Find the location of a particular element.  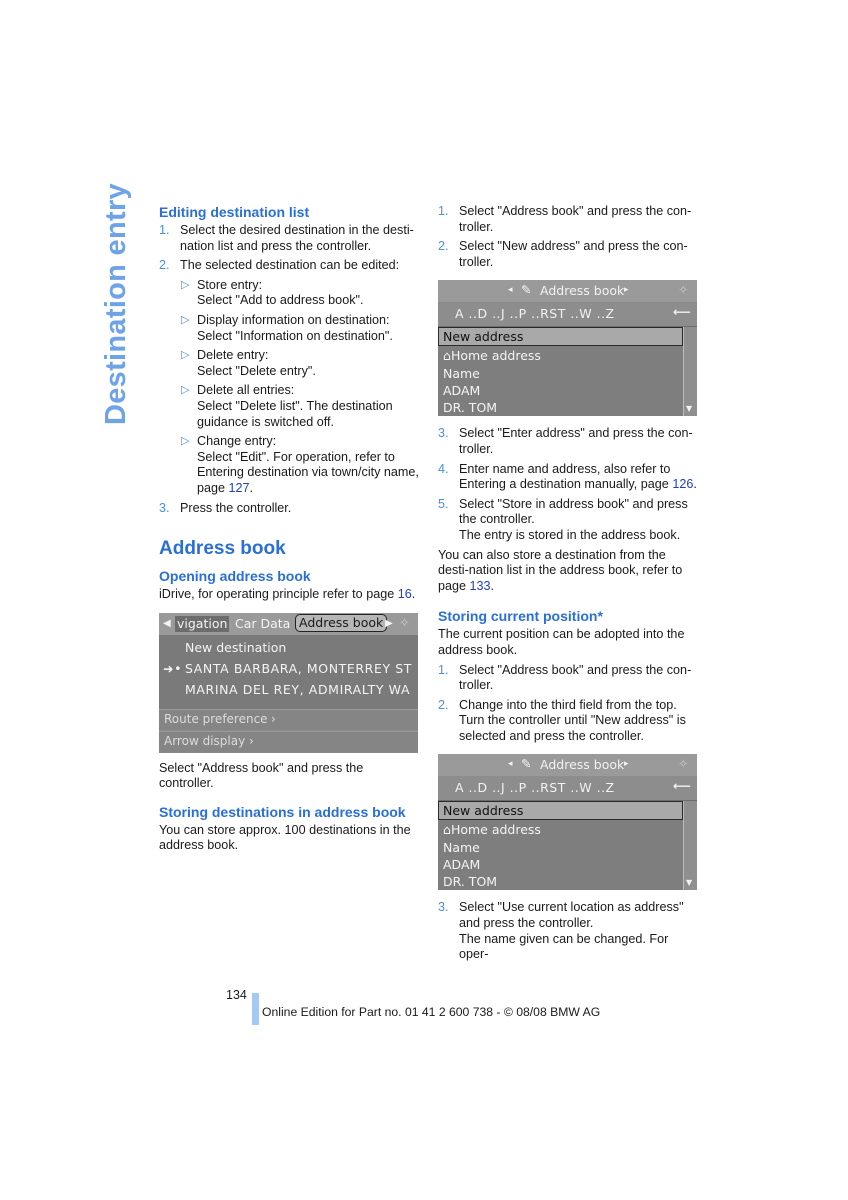

current-position-heading: Storing current position* is located at coordinates (520, 616).